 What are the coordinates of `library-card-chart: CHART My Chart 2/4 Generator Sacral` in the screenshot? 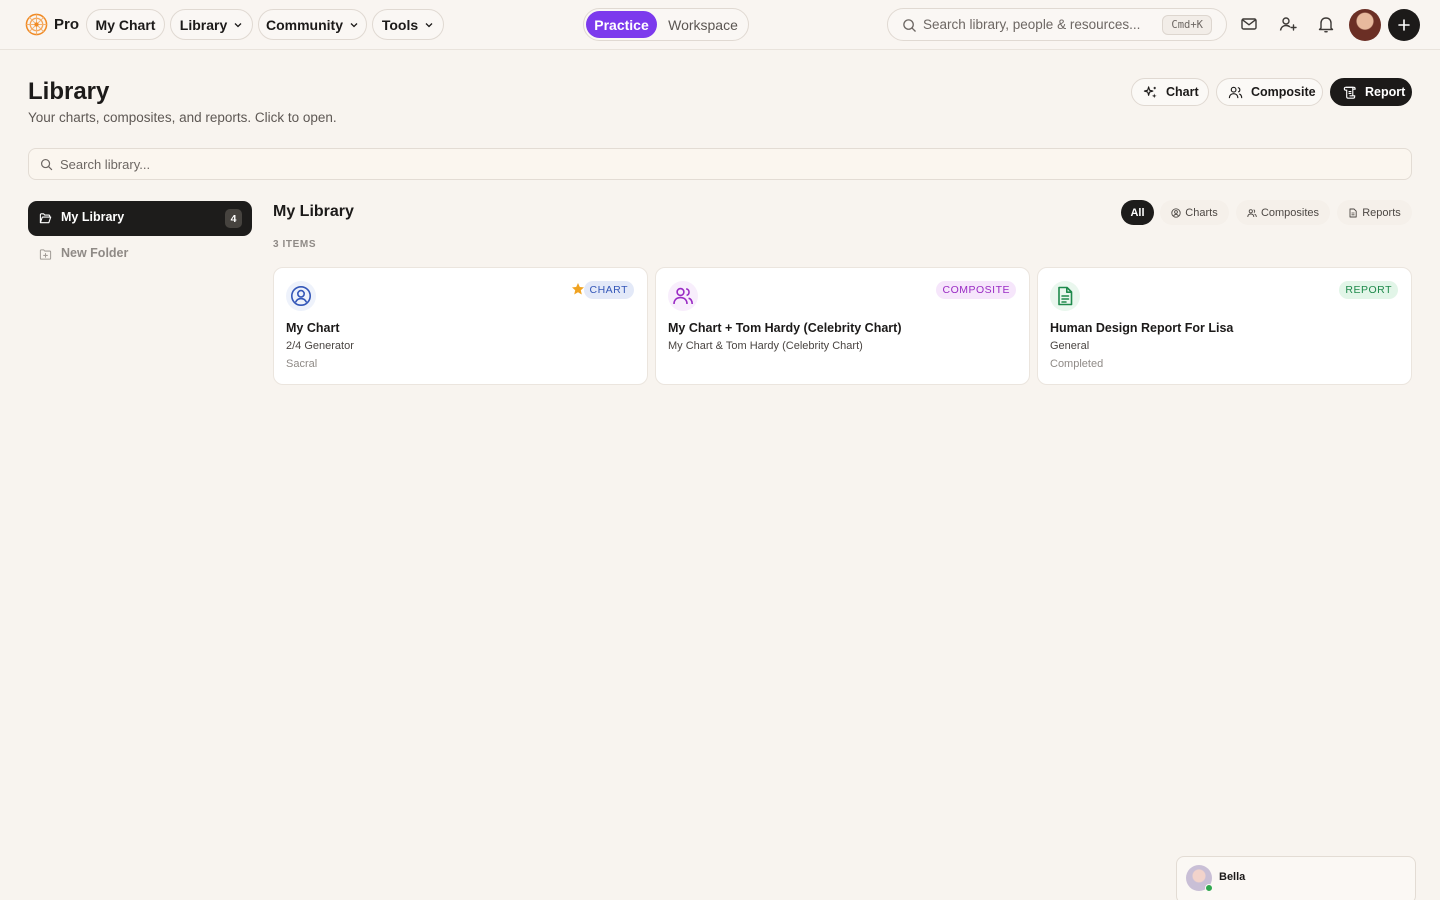 It's located at (460, 326).